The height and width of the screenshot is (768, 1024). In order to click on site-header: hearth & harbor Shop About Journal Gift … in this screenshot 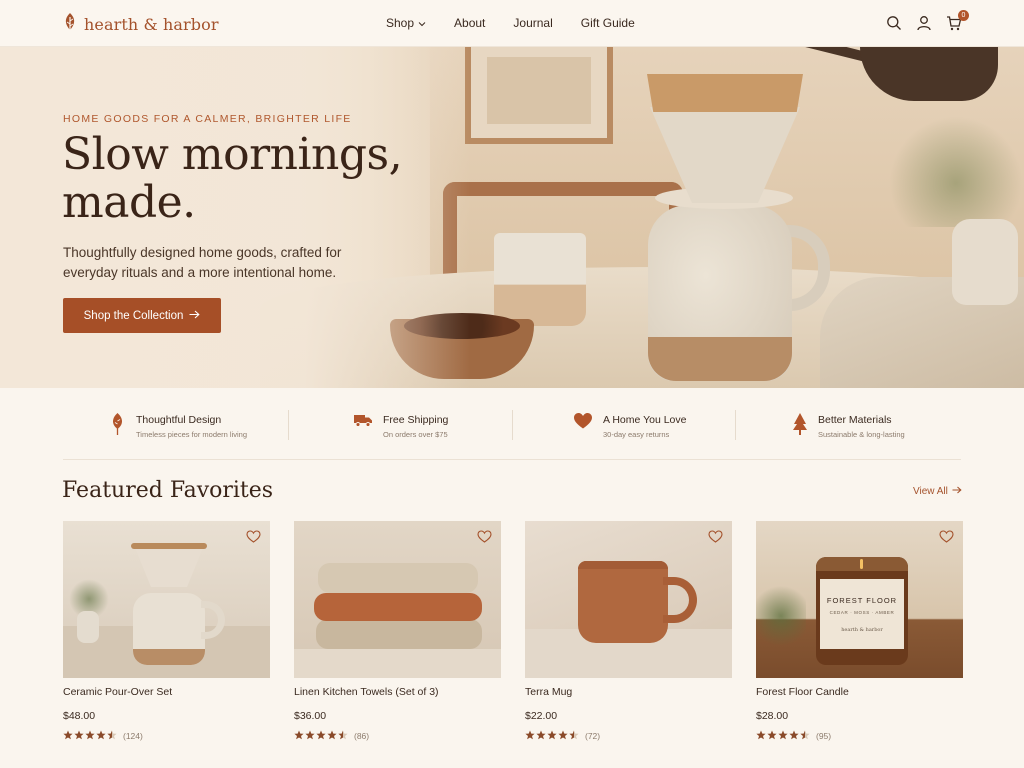, I will do `click(512, 23)`.